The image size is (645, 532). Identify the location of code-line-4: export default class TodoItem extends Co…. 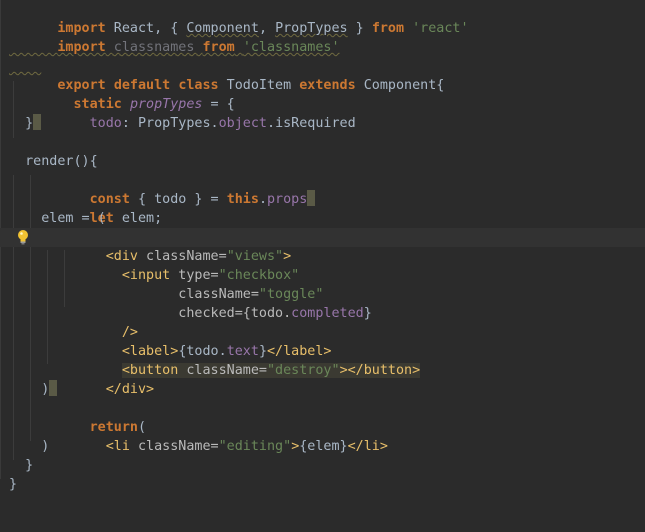
(322, 75).